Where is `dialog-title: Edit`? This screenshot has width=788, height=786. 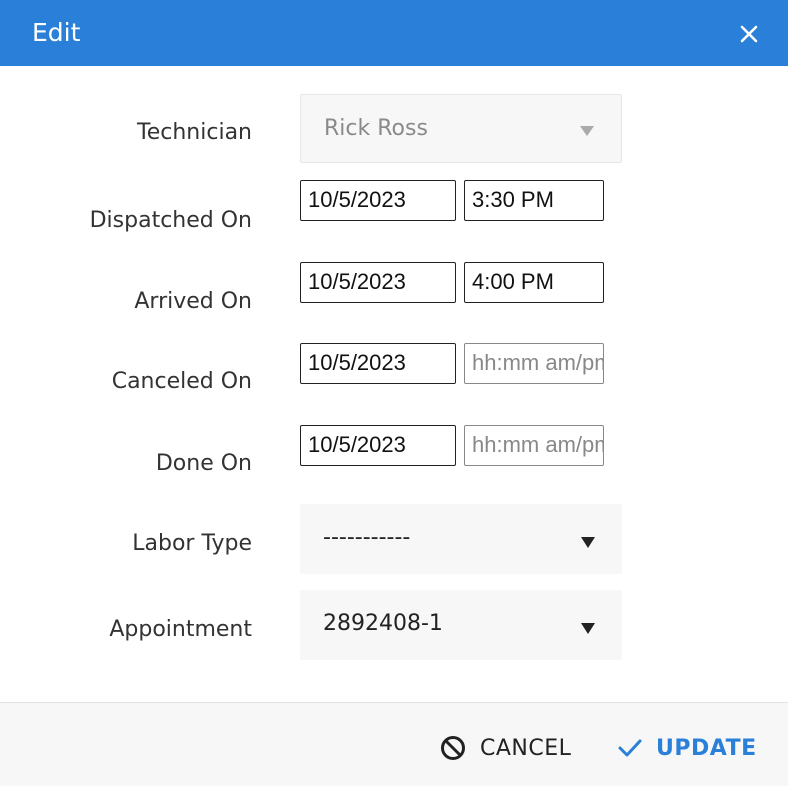
dialog-title: Edit is located at coordinates (56, 32).